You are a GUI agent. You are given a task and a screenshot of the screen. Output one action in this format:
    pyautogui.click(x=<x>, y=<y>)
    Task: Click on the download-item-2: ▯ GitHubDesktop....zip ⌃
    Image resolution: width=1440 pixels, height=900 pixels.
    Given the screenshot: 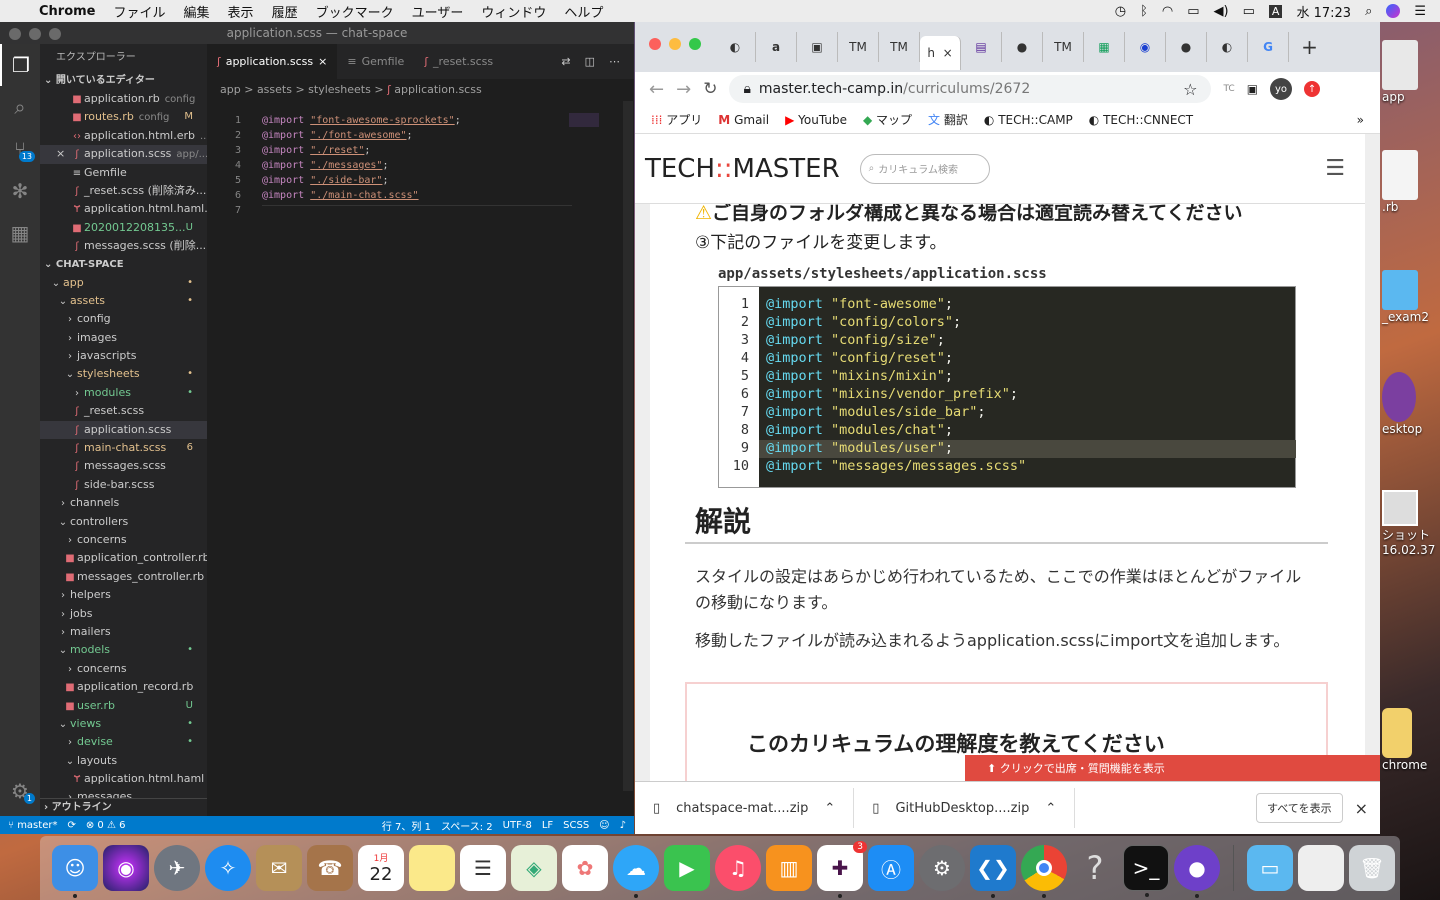 What is the action you would take?
    pyautogui.click(x=965, y=808)
    